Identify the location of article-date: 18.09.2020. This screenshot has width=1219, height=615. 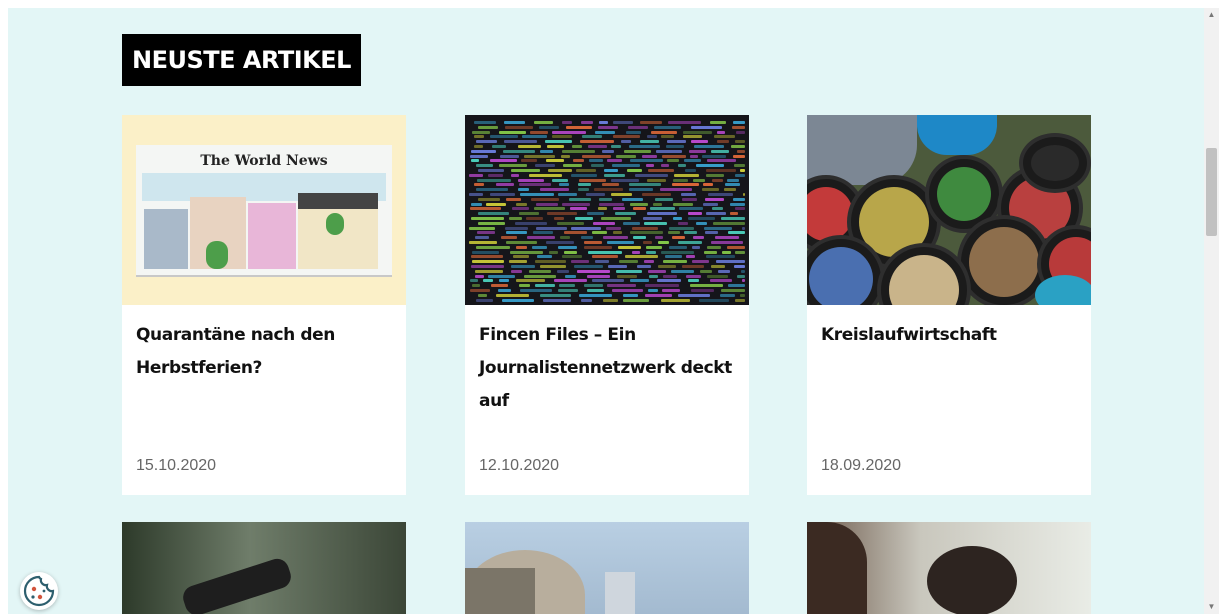
(861, 465).